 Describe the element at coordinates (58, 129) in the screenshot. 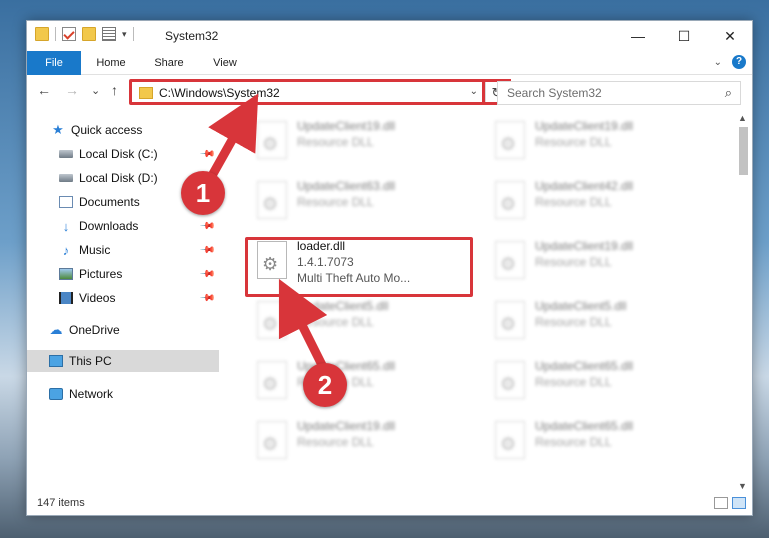

I see `star-icon: ★` at that location.